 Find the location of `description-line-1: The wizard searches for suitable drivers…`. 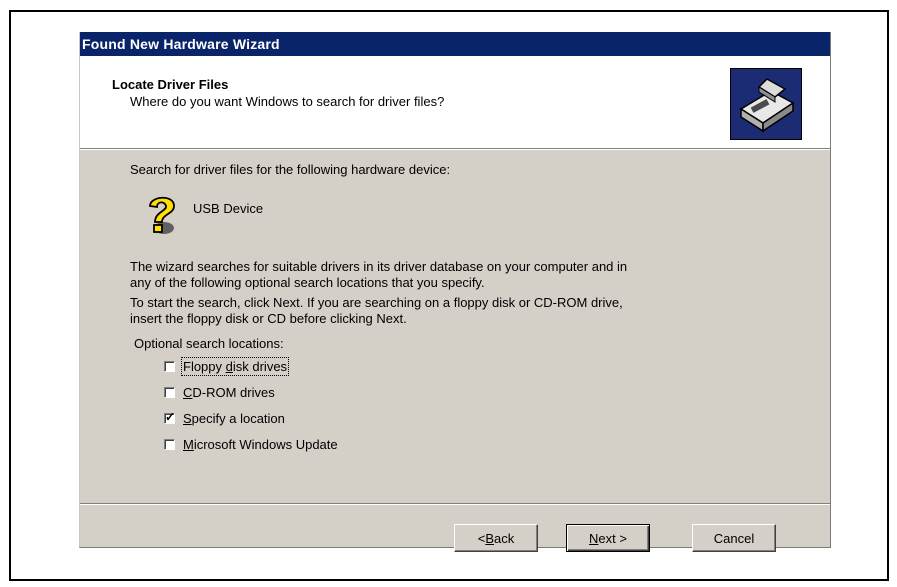

description-line-1: The wizard searches for suitable drivers… is located at coordinates (379, 266).